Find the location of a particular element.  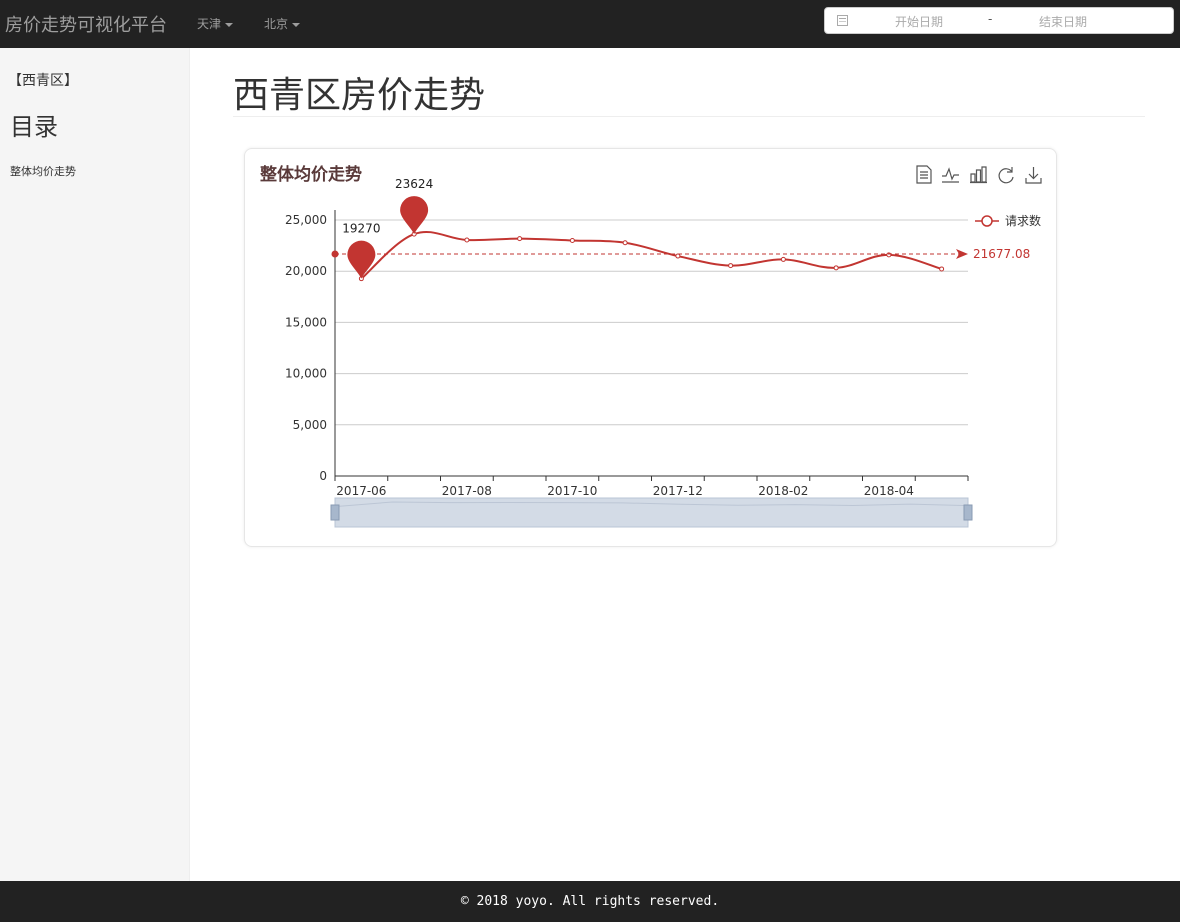

bar-chart-icon is located at coordinates (978, 175).